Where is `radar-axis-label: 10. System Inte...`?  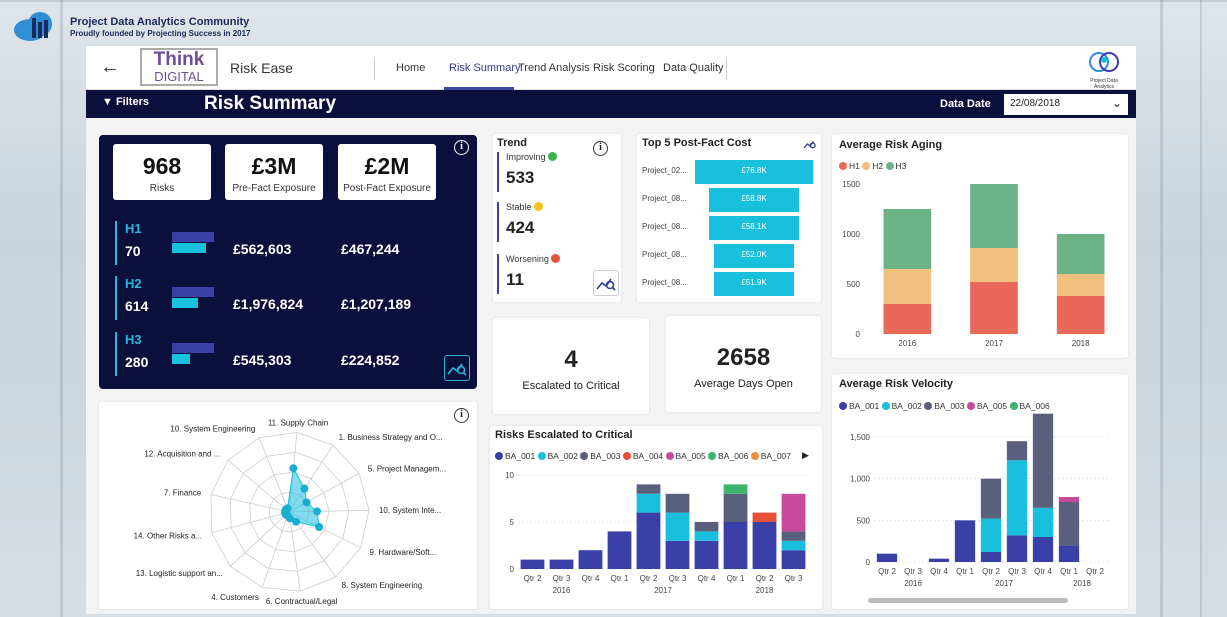
radar-axis-label: 10. System Inte... is located at coordinates (410, 510).